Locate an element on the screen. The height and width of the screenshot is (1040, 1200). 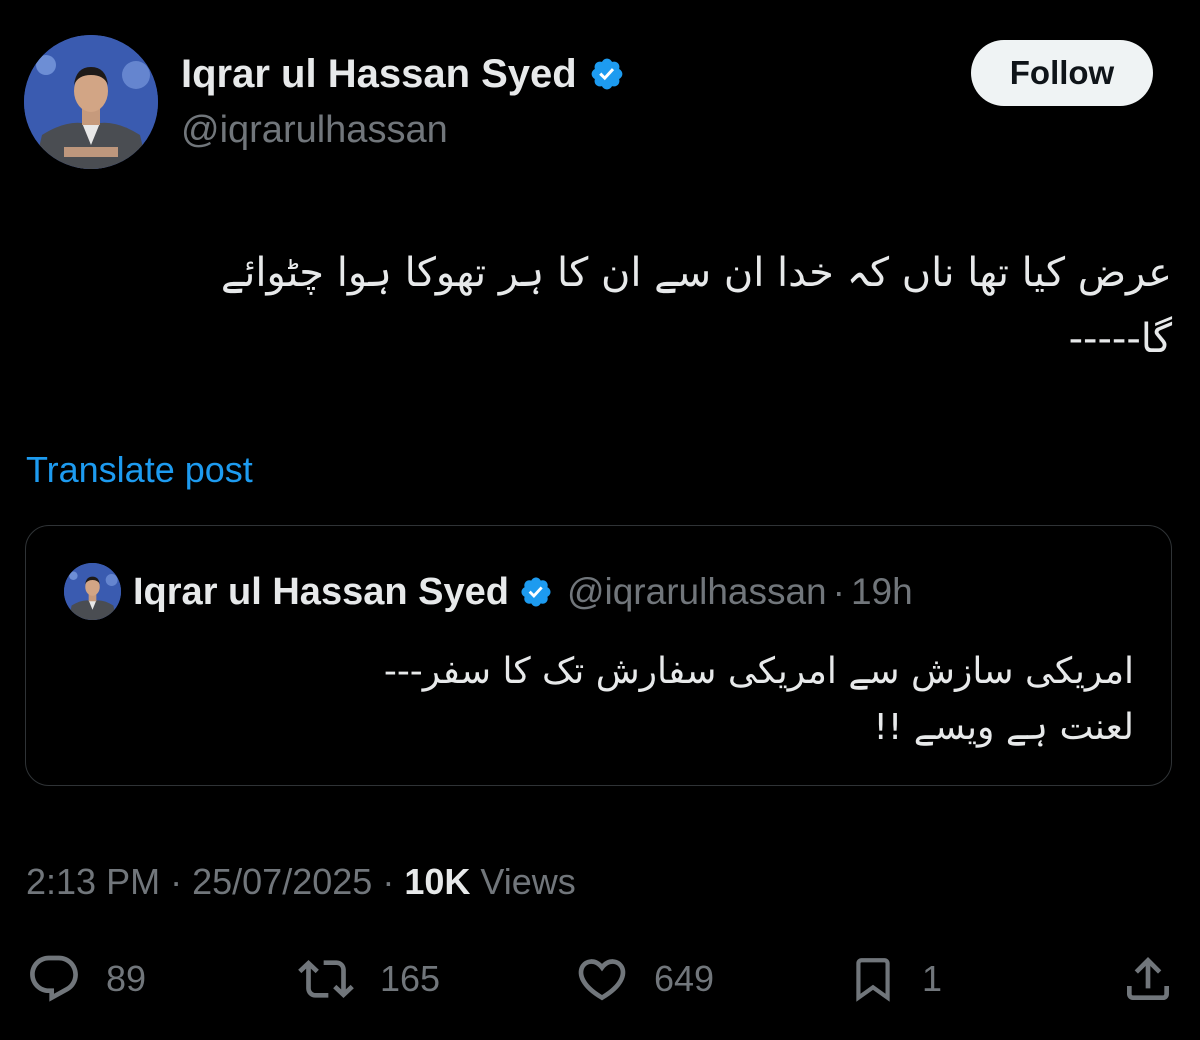
translate-post-link: Translate post is located at coordinates (139, 470).